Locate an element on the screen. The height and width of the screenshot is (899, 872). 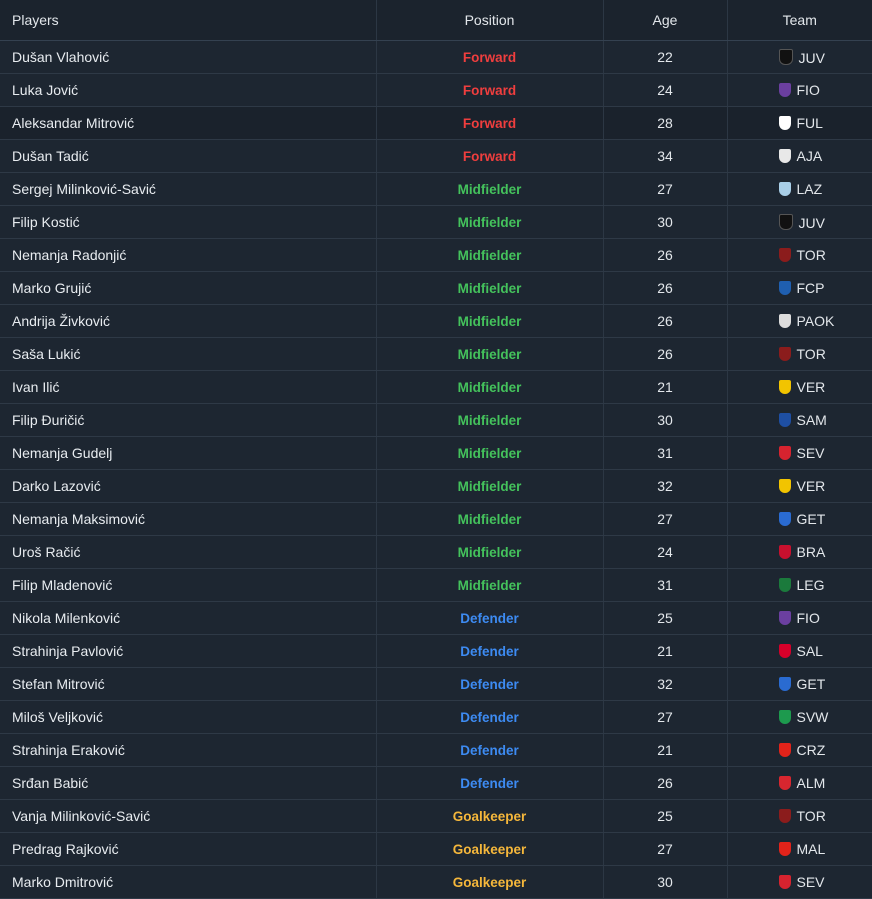
table-row: Nemanja Maksimović Midfielder 27 GET is located at coordinates (436, 519).